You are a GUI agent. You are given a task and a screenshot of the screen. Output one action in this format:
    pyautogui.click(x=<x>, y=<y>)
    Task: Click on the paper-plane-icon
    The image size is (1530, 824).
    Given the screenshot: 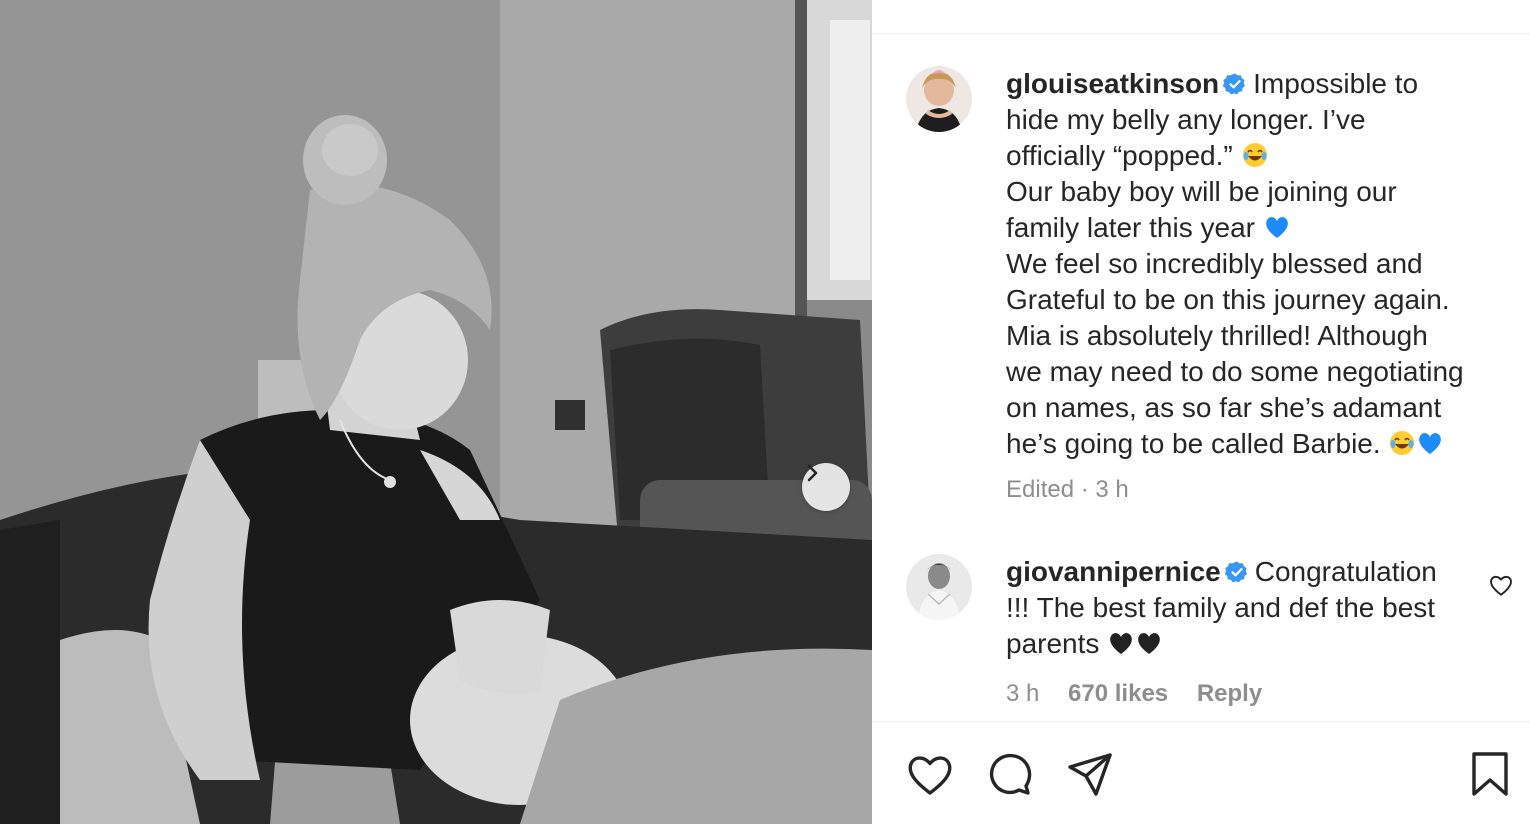 What is the action you would take?
    pyautogui.click(x=1090, y=774)
    